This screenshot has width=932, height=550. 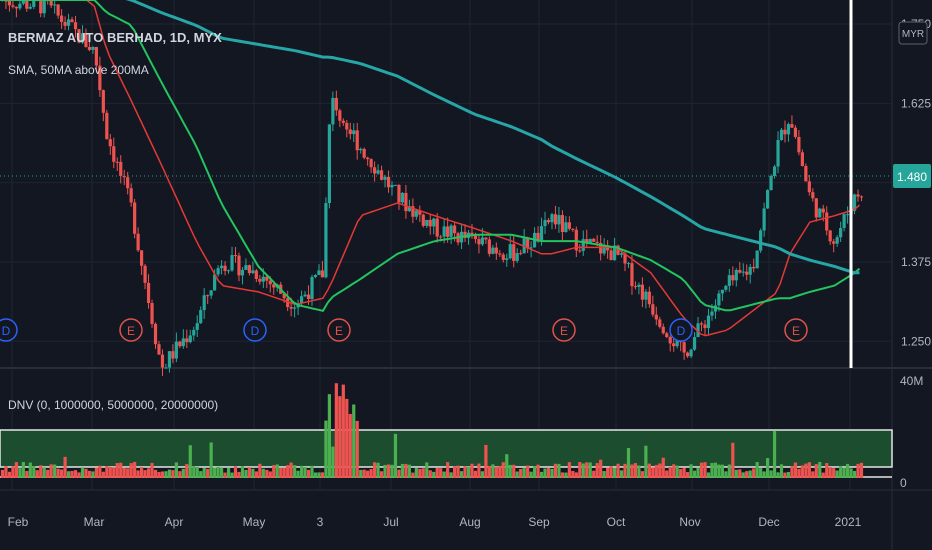 I want to click on time-tick-label: Jul, so click(x=390, y=522).